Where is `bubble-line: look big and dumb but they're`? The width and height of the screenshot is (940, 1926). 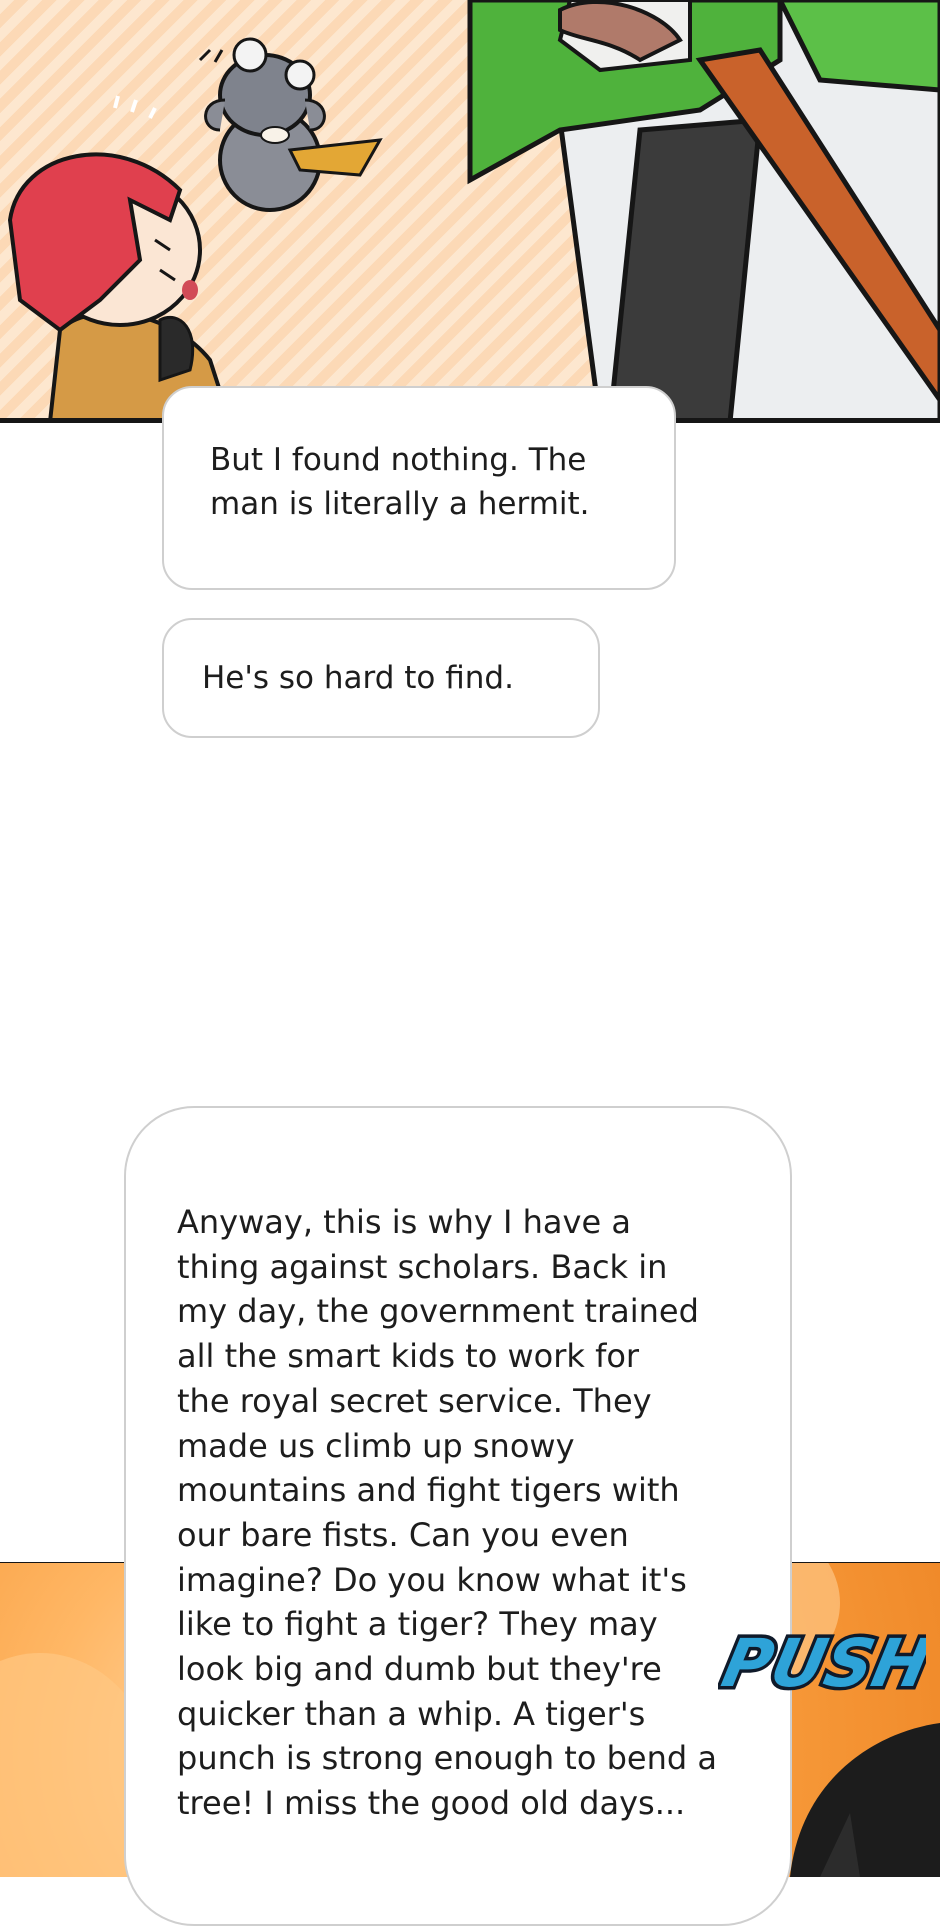
bubble-line: look big and dumb but they're is located at coordinates (419, 1669).